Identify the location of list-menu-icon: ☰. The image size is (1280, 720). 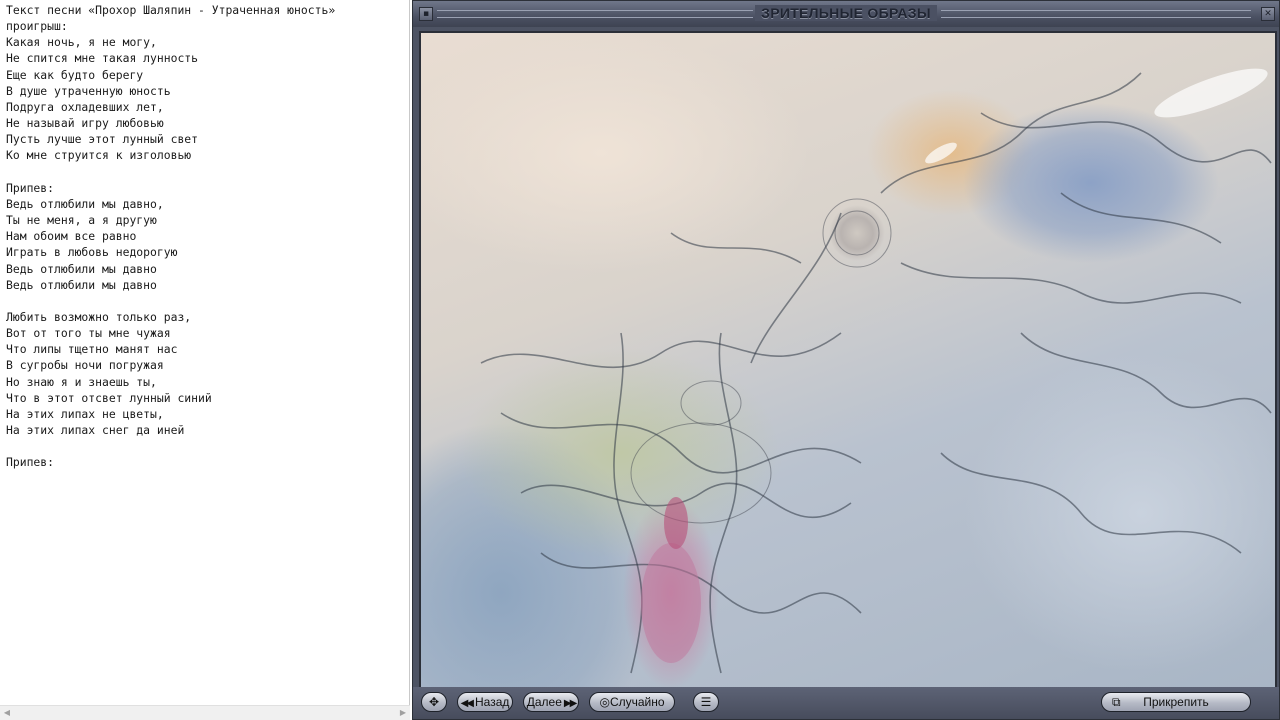
(706, 702).